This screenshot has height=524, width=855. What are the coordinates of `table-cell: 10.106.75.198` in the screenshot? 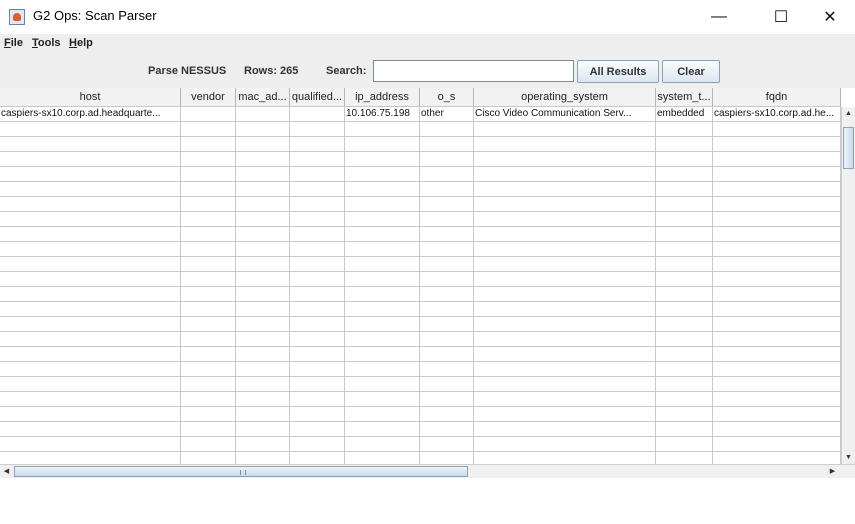 It's located at (382, 114).